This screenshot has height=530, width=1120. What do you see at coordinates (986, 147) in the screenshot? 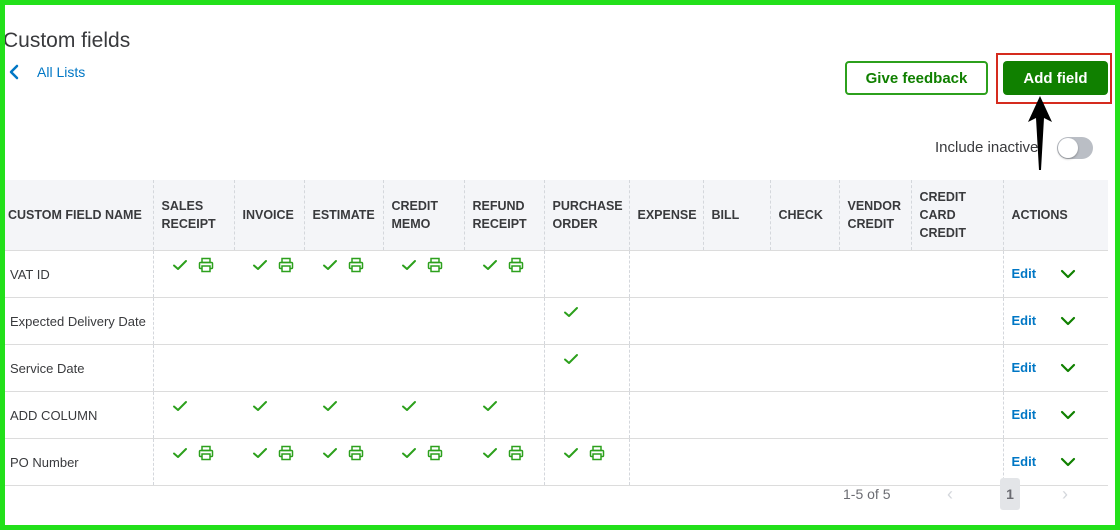
I see `include-inactive: Include inactive` at bounding box center [986, 147].